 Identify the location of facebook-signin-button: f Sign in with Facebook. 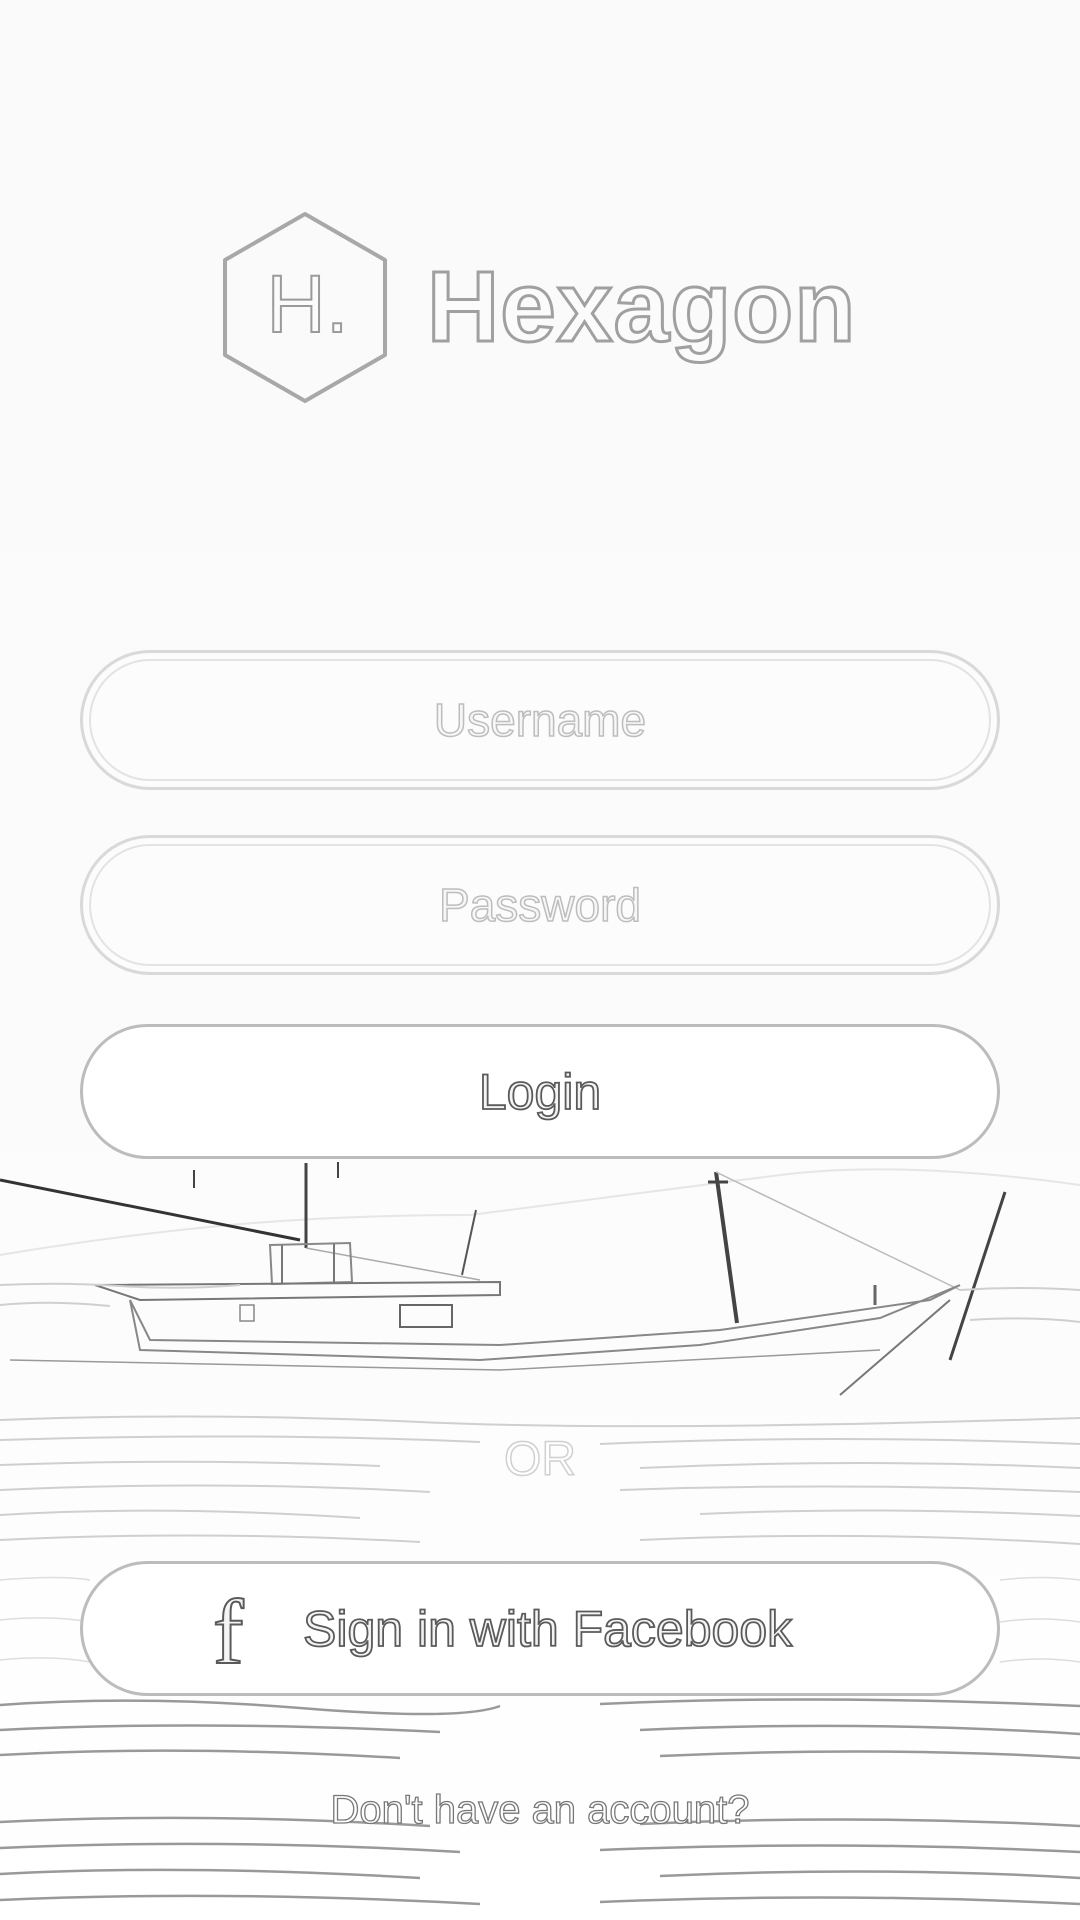
(540, 1628).